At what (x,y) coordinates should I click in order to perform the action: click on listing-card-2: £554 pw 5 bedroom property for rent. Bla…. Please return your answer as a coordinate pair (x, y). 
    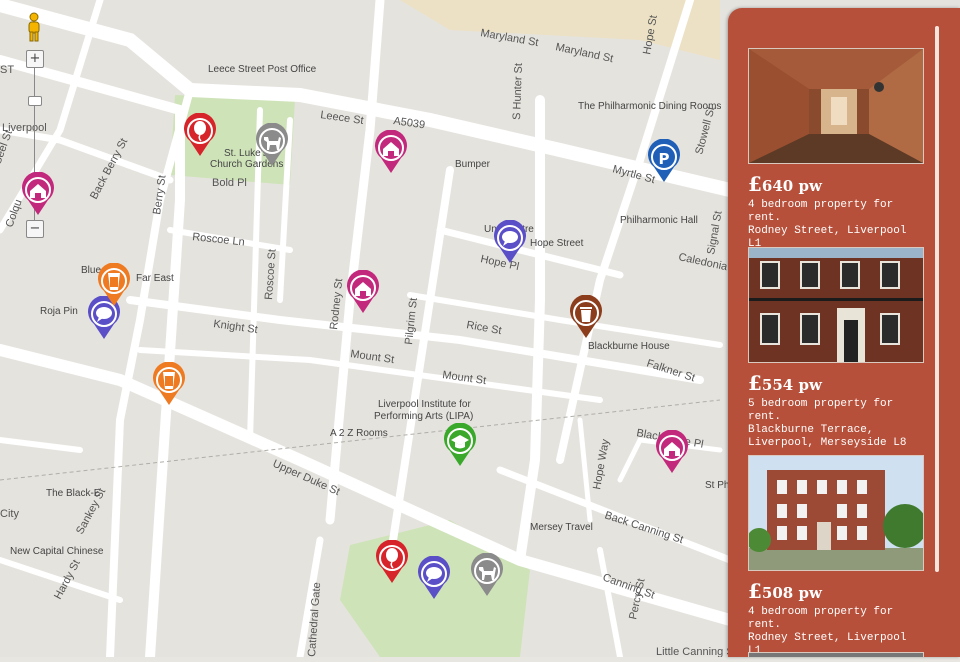
    Looking at the image, I should click on (836, 348).